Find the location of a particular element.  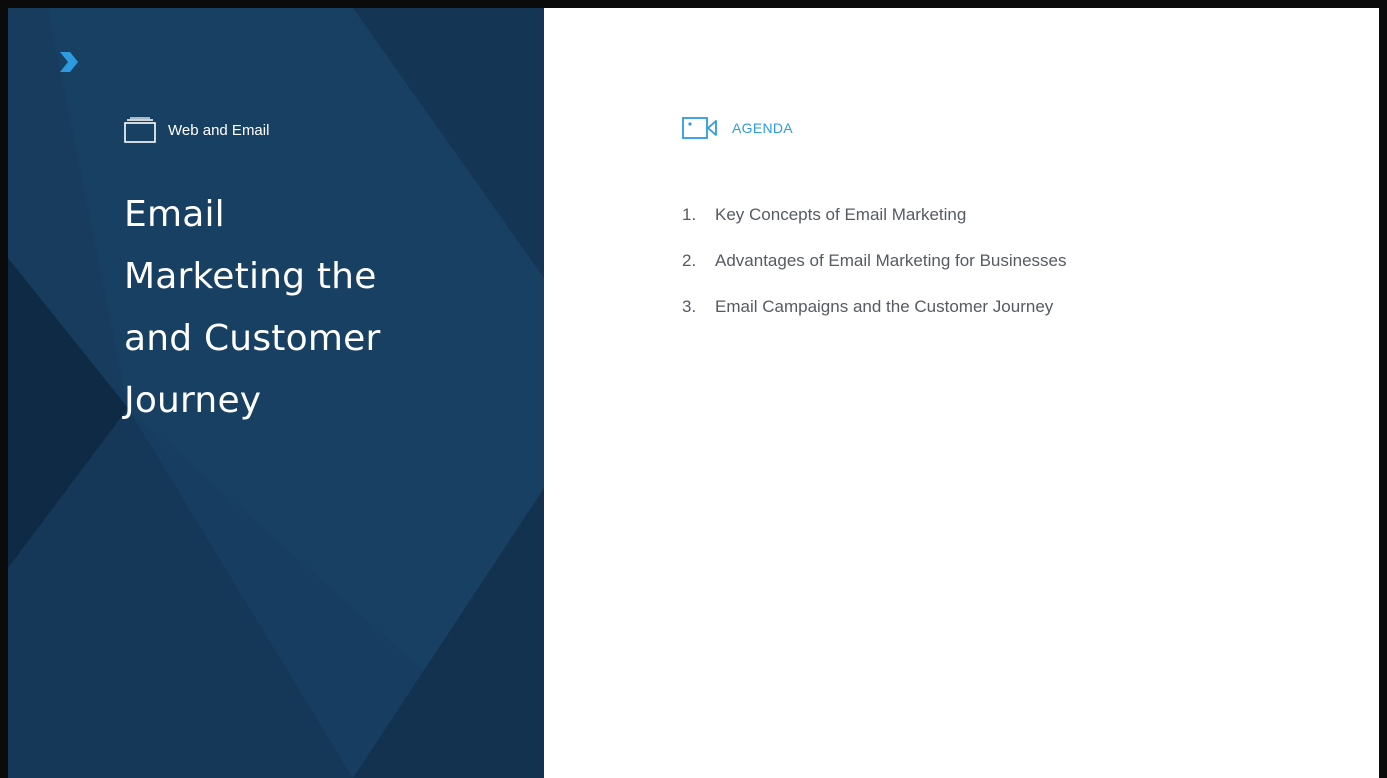

slide-title-line: Marketing the is located at coordinates (250, 276).